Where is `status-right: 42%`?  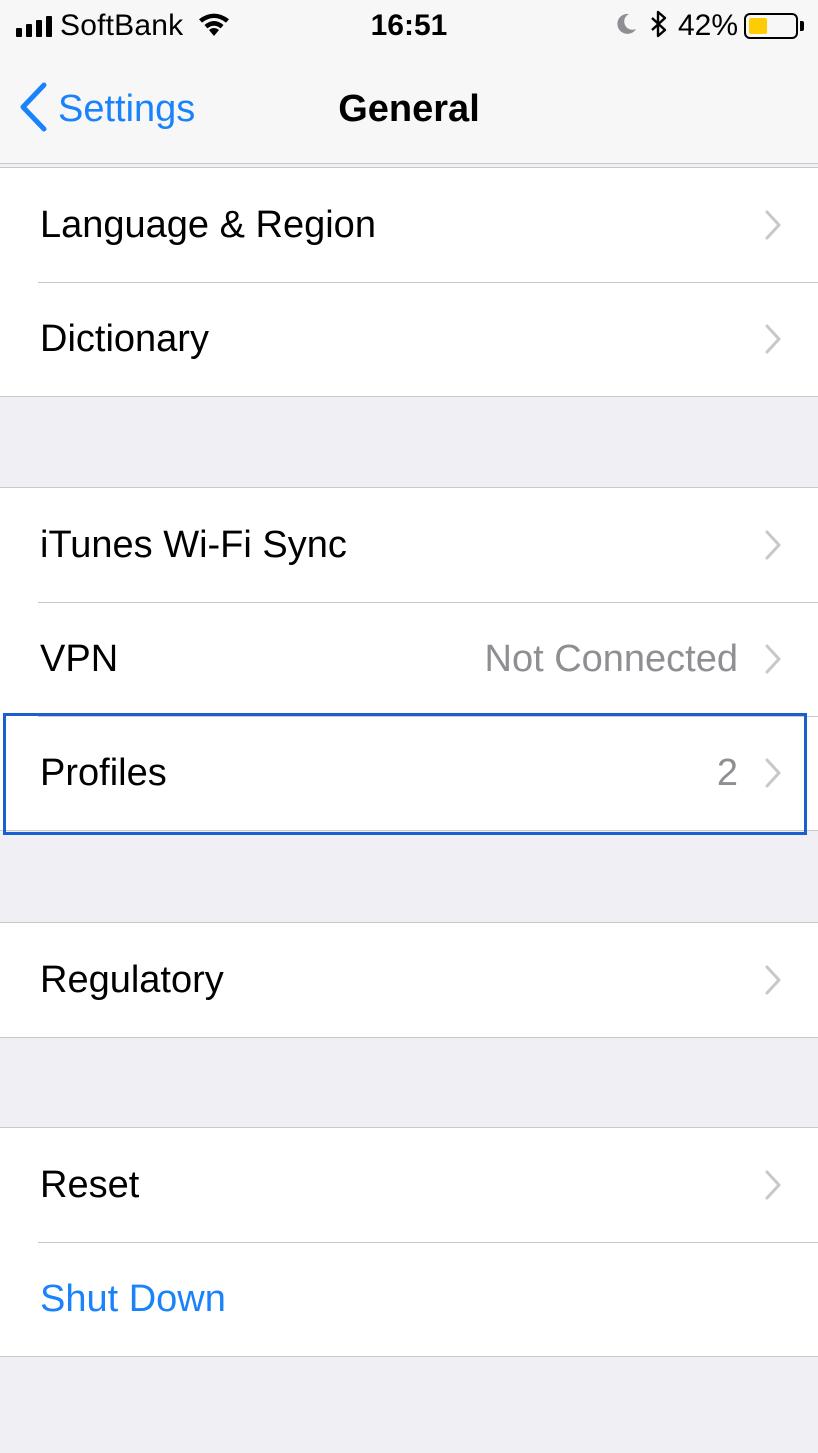
status-right: 42% is located at coordinates (709, 26).